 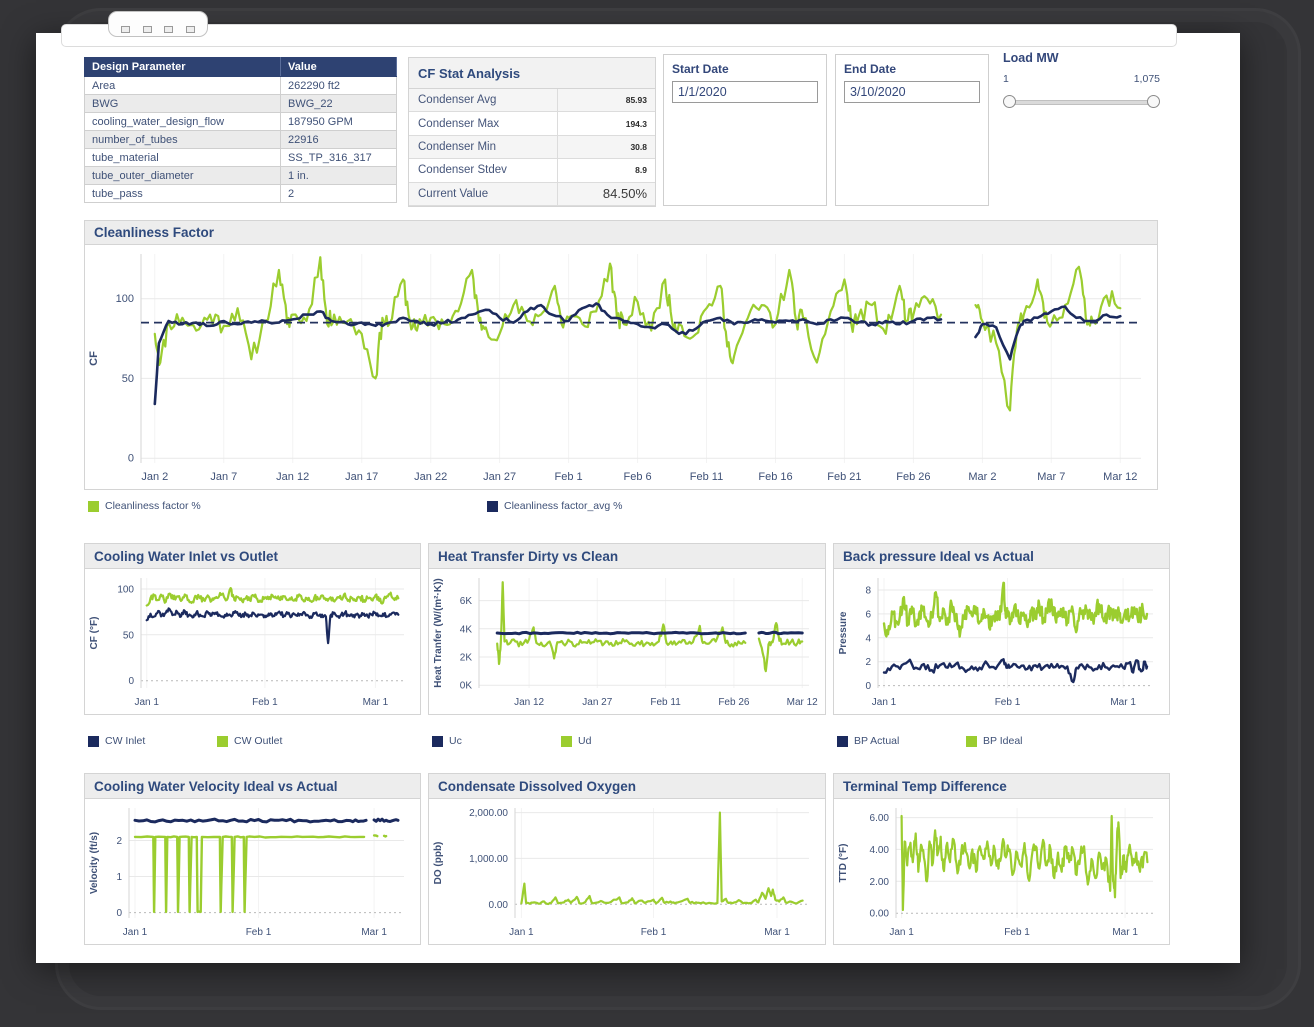 I want to click on svg-text: 6, so click(x=868, y=614).